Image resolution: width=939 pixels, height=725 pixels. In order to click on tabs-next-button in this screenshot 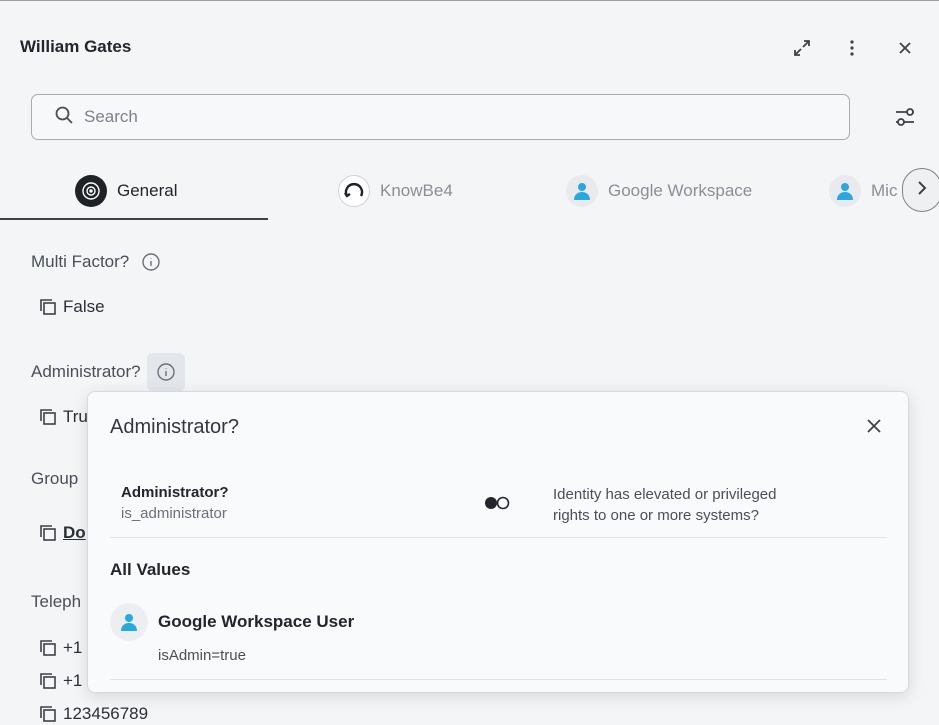, I will do `click(920, 190)`.